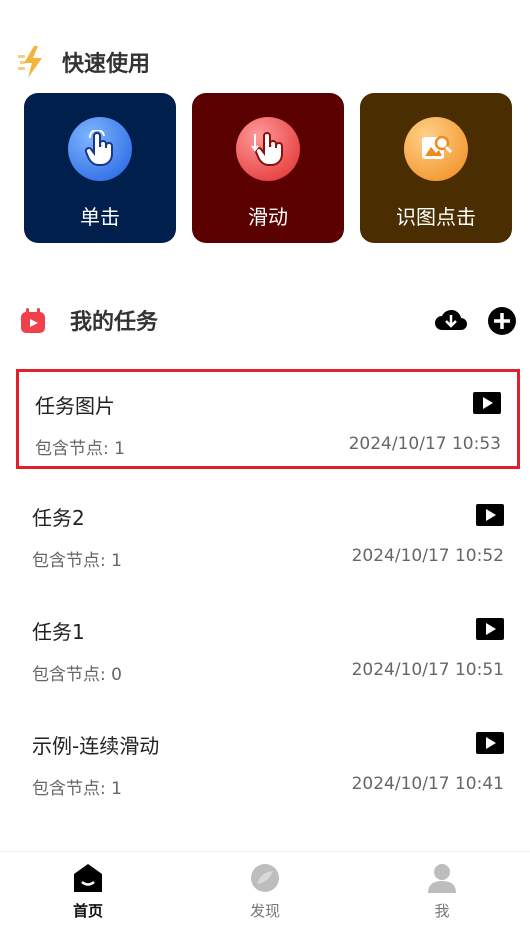 This screenshot has height=926, width=530. What do you see at coordinates (427, 784) in the screenshot?
I see `task-timestamp: 2024/10/17 10:41` at bounding box center [427, 784].